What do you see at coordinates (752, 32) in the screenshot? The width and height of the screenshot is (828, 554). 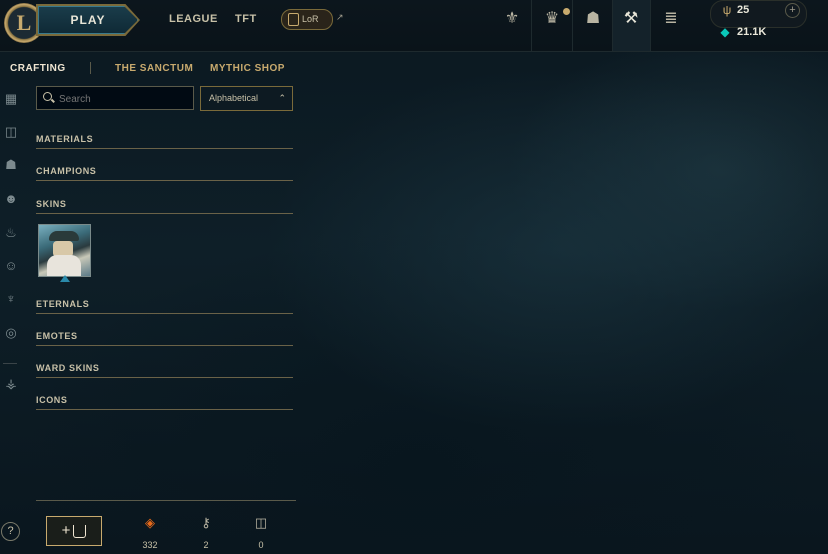 I see `blue-essence-value: 21.1K` at bounding box center [752, 32].